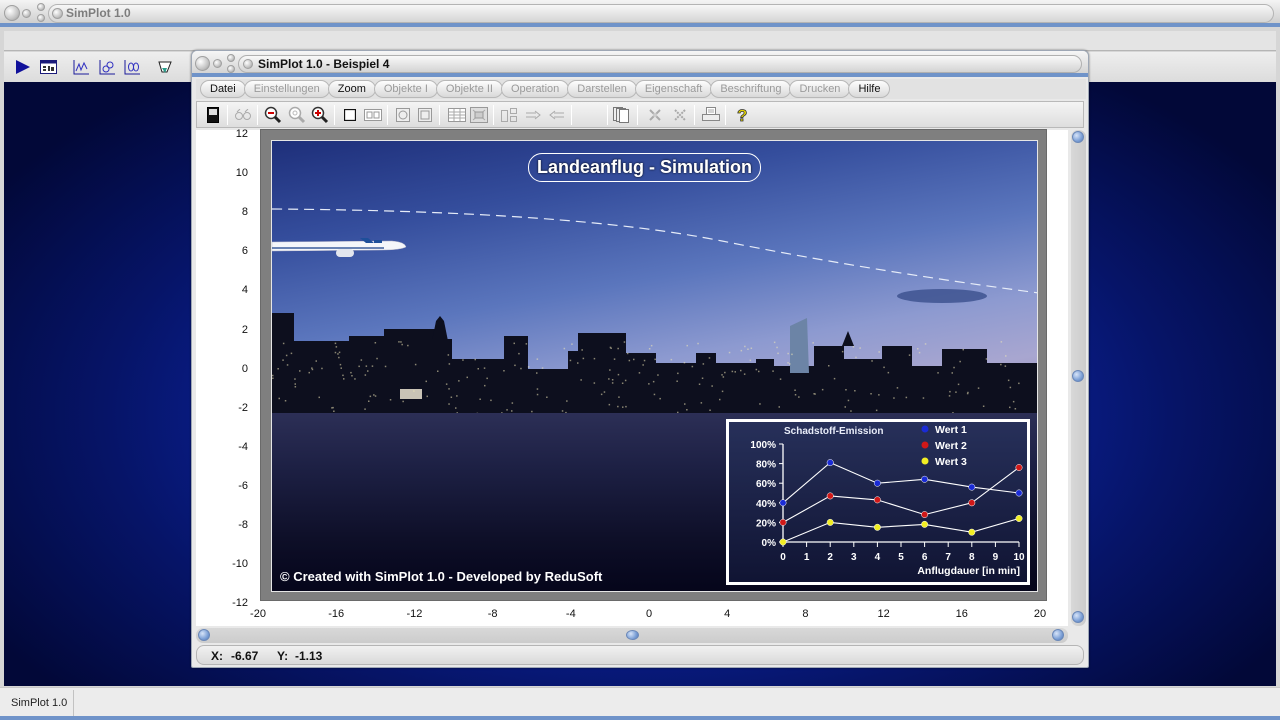 The height and width of the screenshot is (720, 1280). What do you see at coordinates (107, 67) in the screenshot?
I see `parametric-chart-icon` at bounding box center [107, 67].